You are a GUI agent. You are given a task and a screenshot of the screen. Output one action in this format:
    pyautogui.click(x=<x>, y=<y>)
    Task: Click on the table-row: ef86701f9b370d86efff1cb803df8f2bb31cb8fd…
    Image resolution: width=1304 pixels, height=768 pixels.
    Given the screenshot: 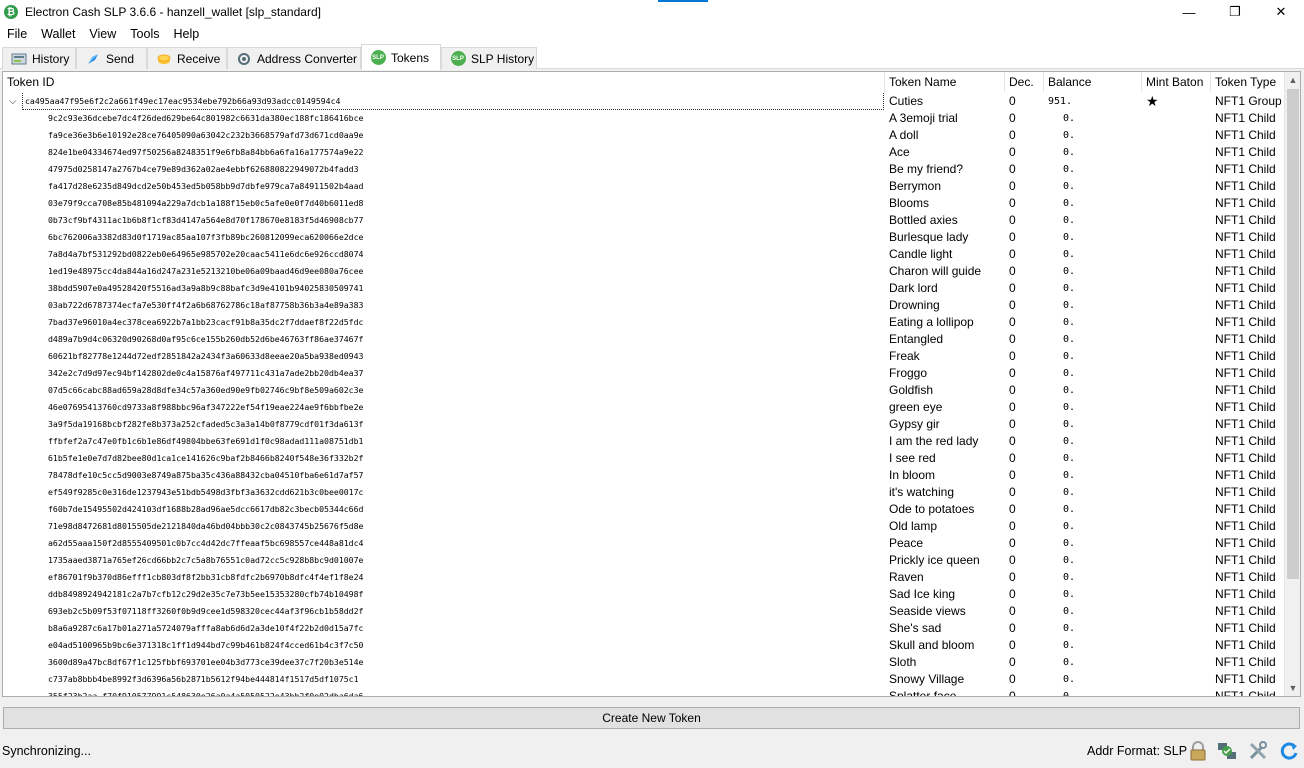 What is the action you would take?
    pyautogui.click(x=644, y=577)
    